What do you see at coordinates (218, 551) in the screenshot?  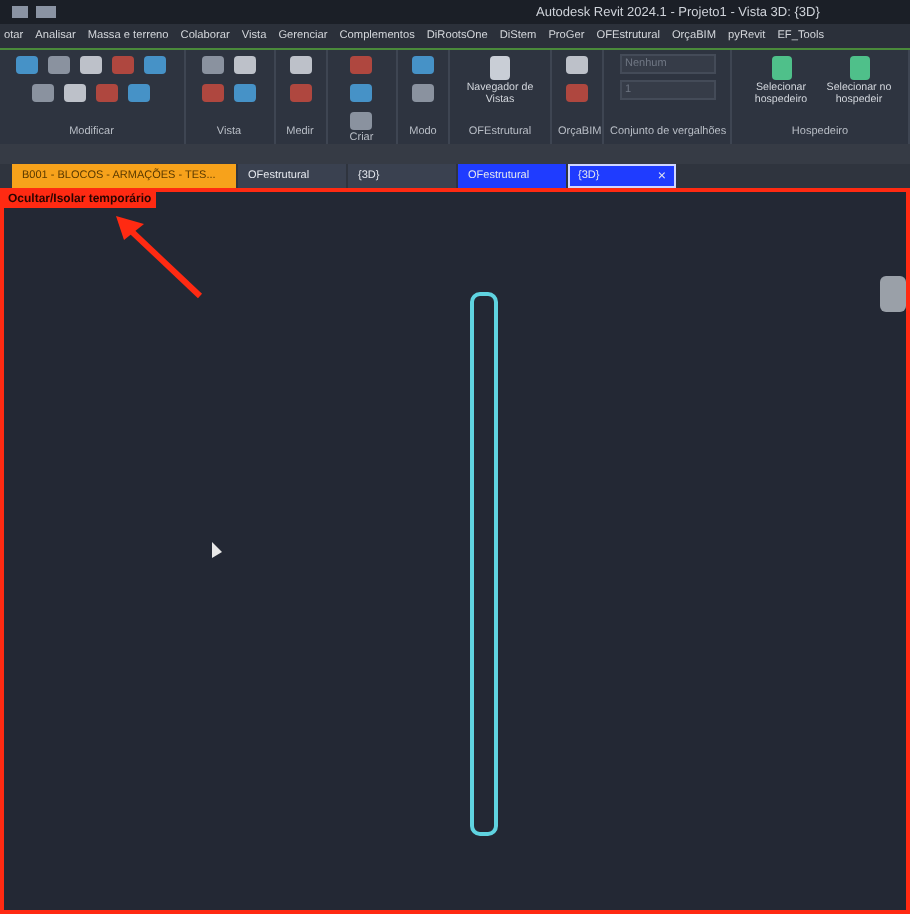 I see `cursor-icon` at bounding box center [218, 551].